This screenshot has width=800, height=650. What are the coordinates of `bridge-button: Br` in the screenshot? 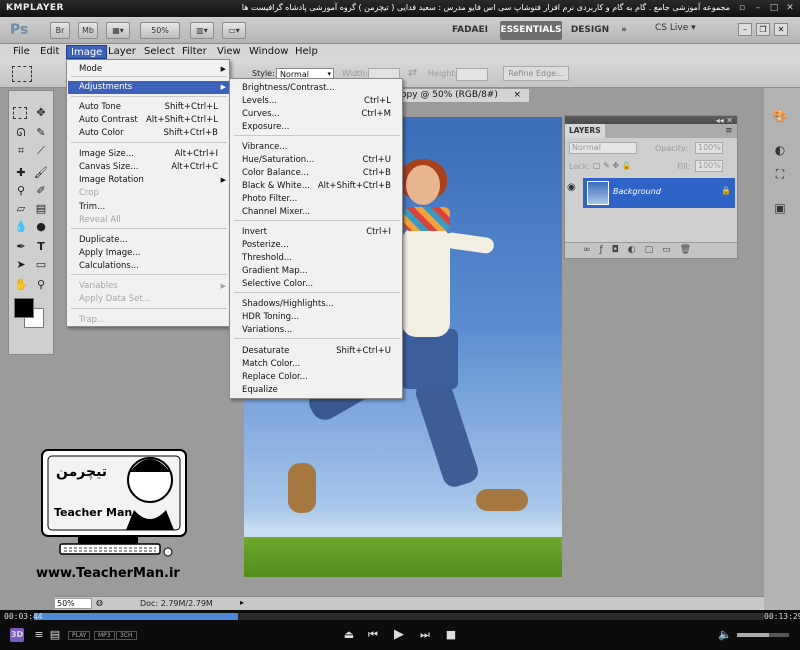 It's located at (60, 30).